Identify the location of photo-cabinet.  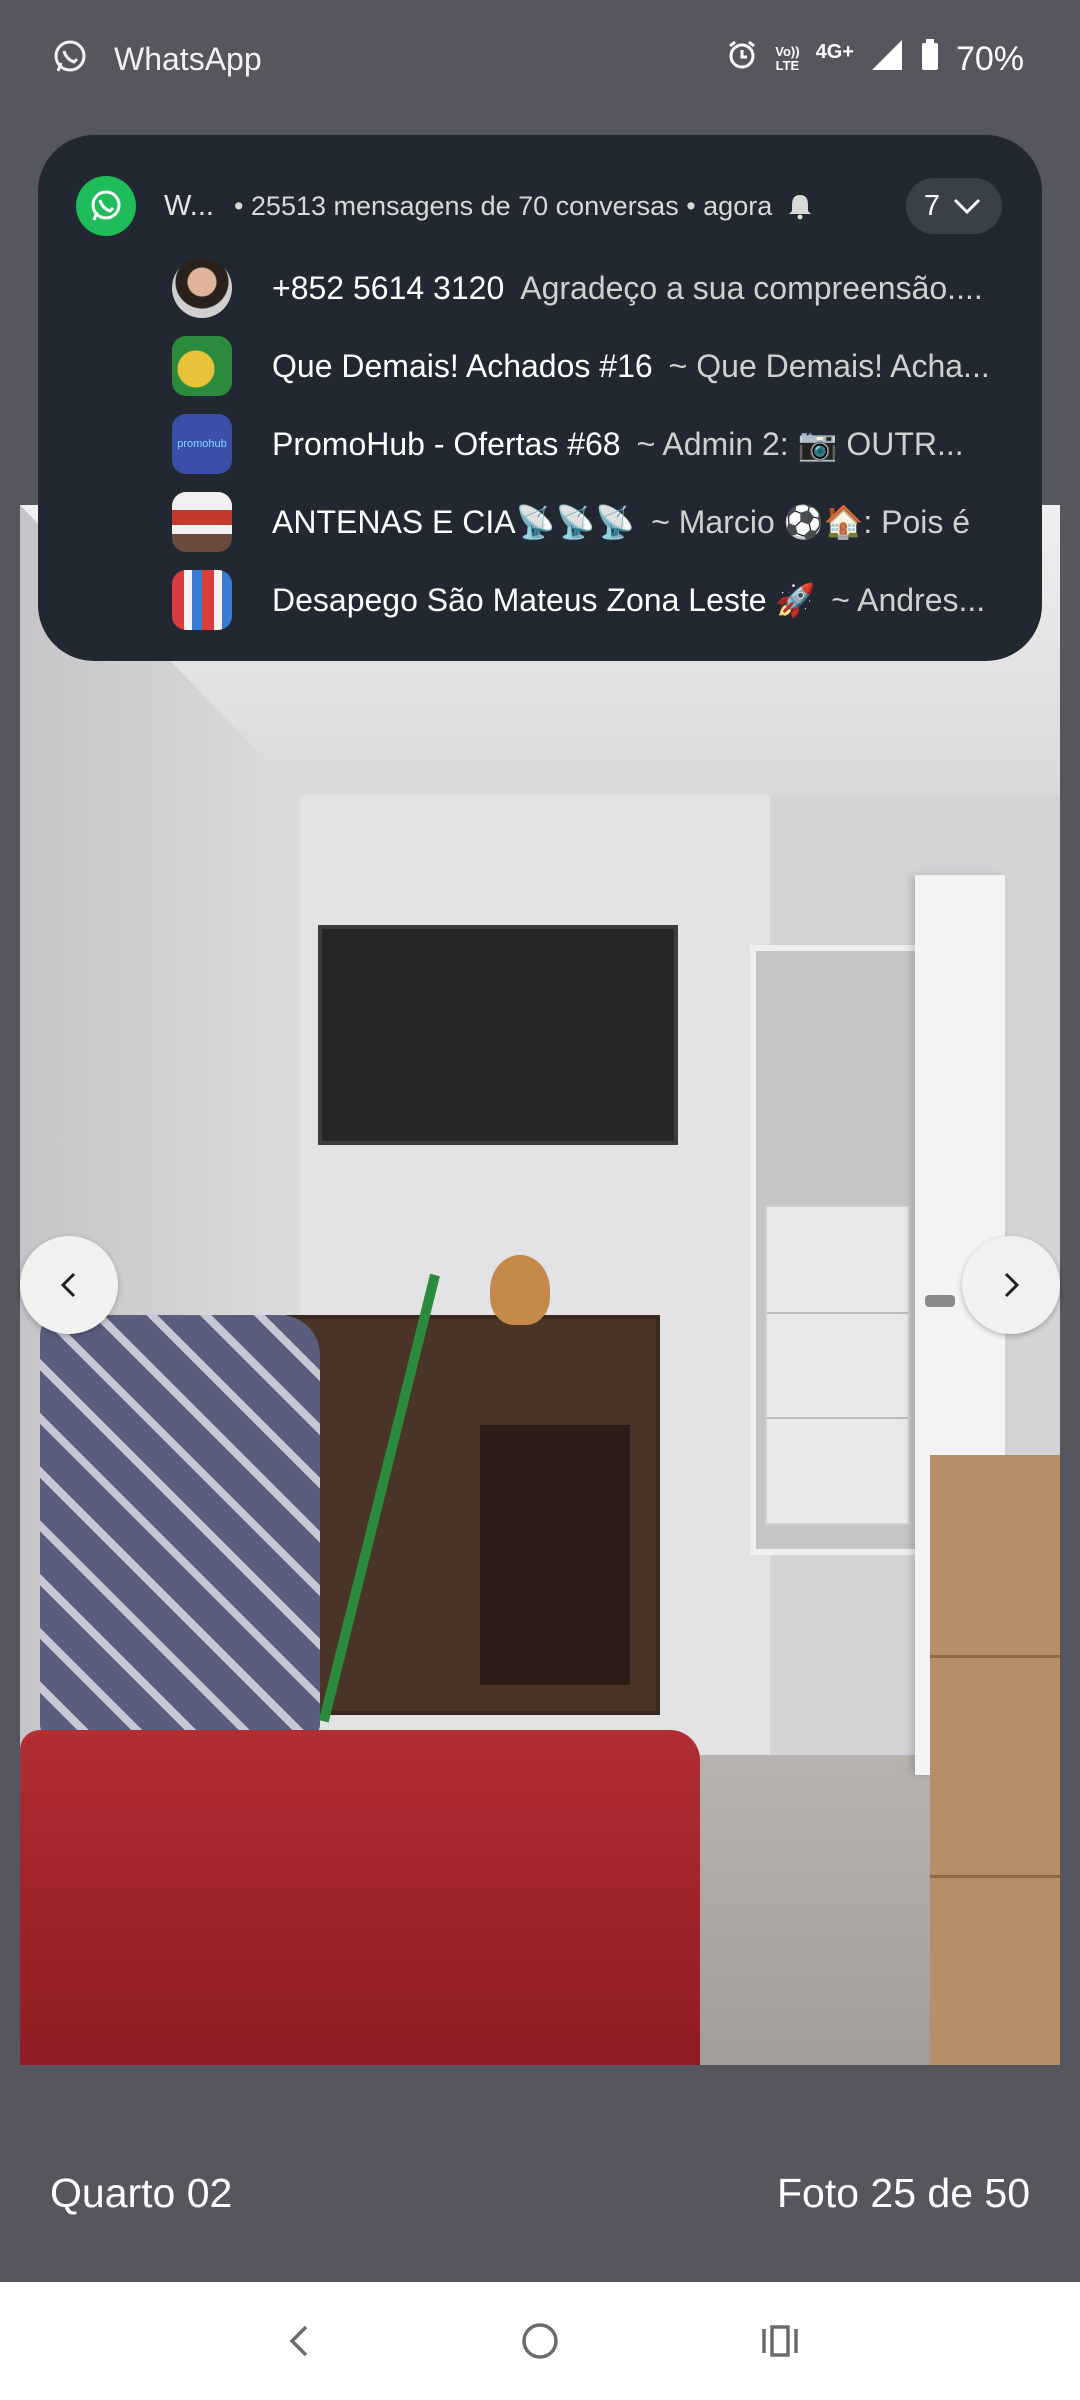
(837, 1365).